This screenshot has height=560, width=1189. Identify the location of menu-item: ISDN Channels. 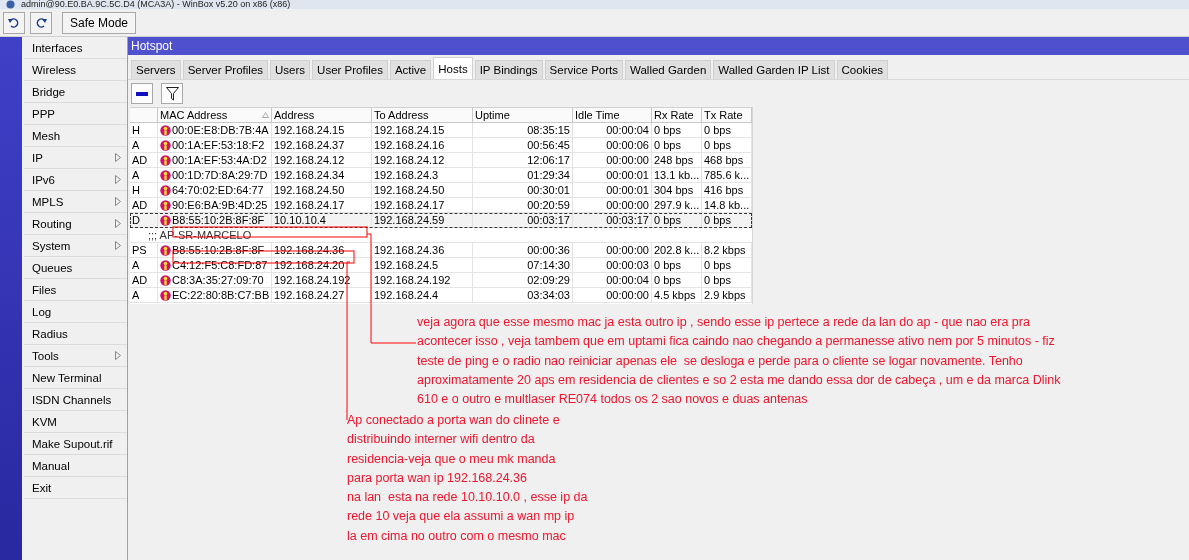
(72, 399).